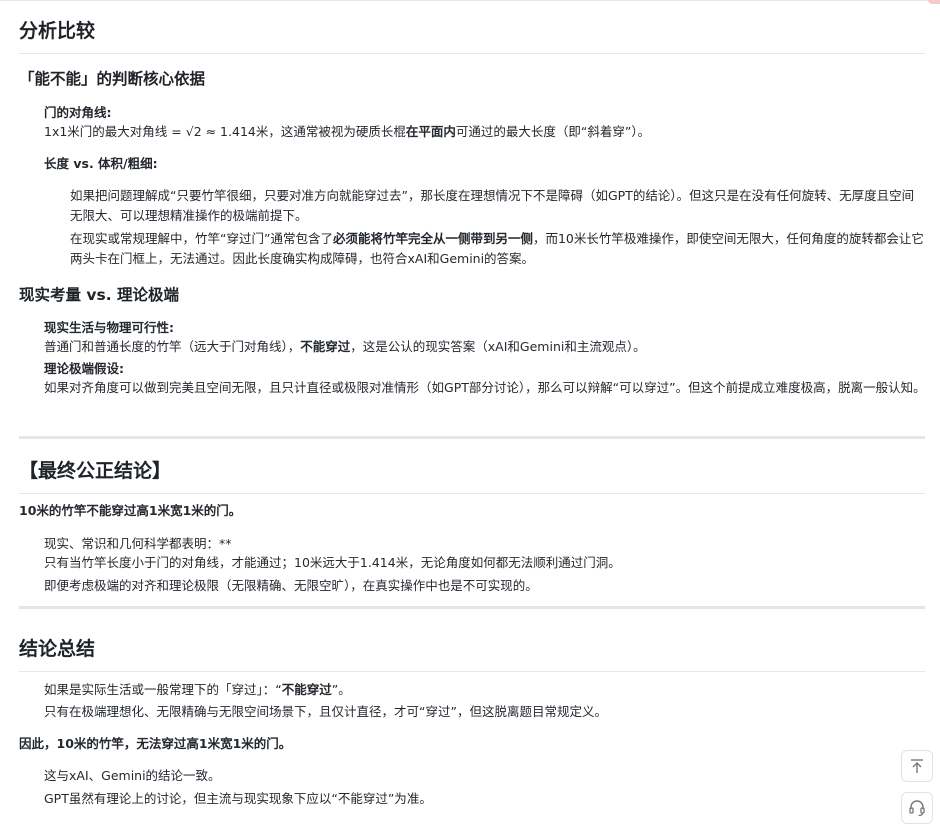 This screenshot has width=940, height=829. What do you see at coordinates (325, 346) in the screenshot?
I see `reality-text-bold: 不能穿过` at bounding box center [325, 346].